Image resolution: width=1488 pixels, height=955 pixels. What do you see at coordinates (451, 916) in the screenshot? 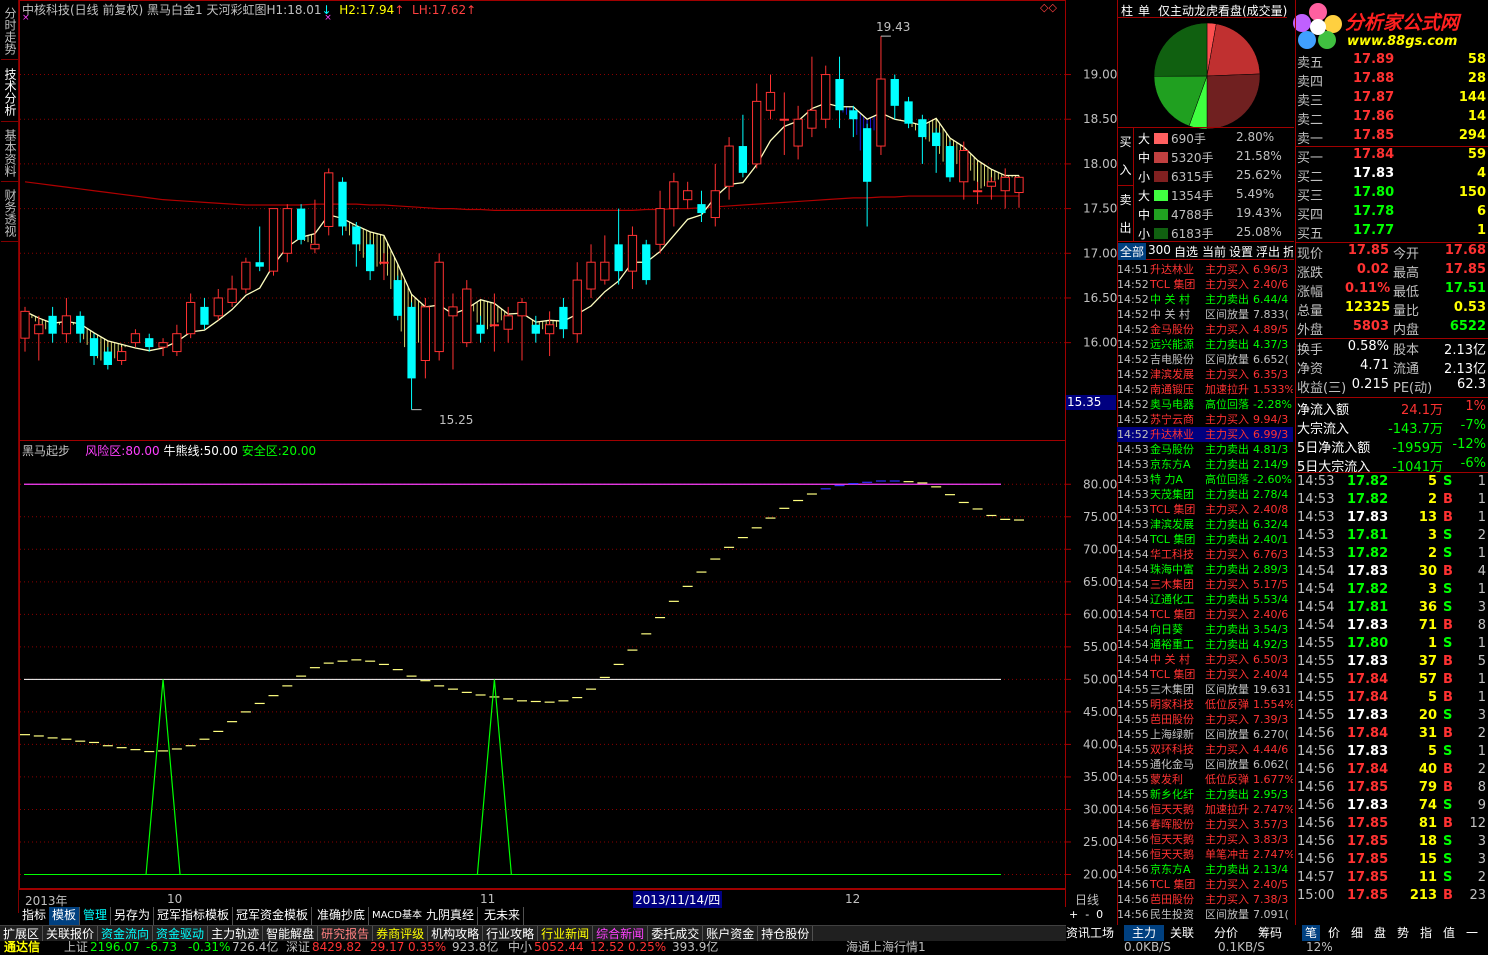
I see `tab-jiuyin: 九阴真经` at bounding box center [451, 916].